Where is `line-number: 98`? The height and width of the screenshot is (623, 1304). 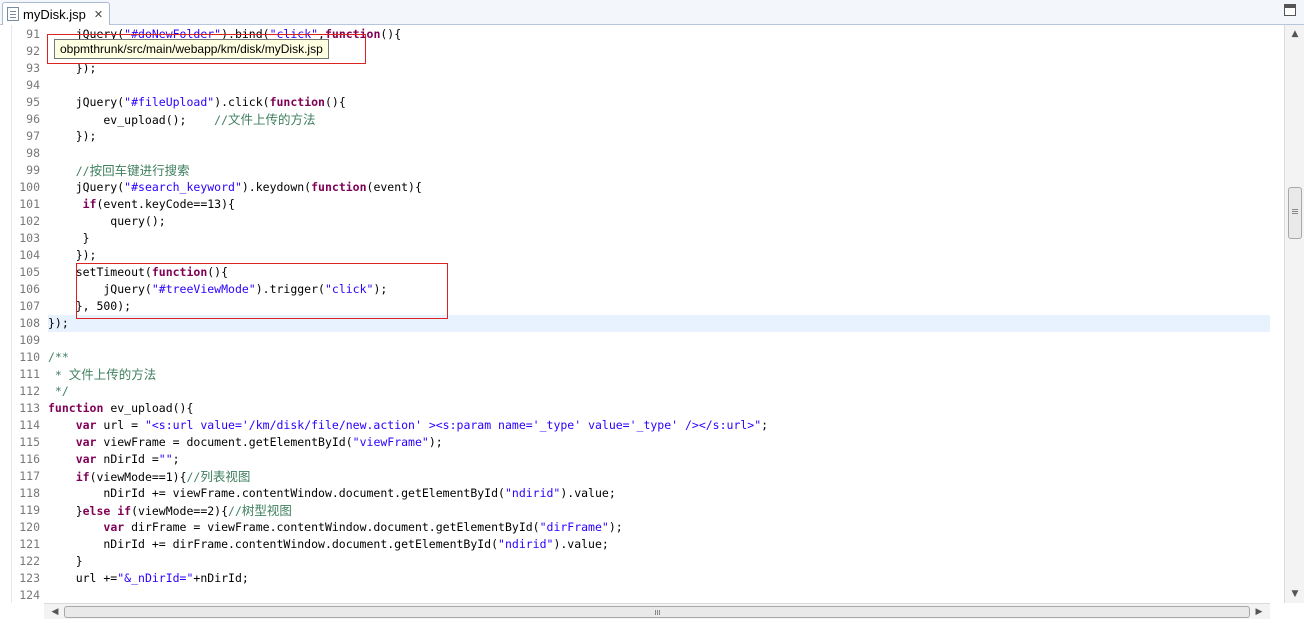
line-number: 98 is located at coordinates (33, 153).